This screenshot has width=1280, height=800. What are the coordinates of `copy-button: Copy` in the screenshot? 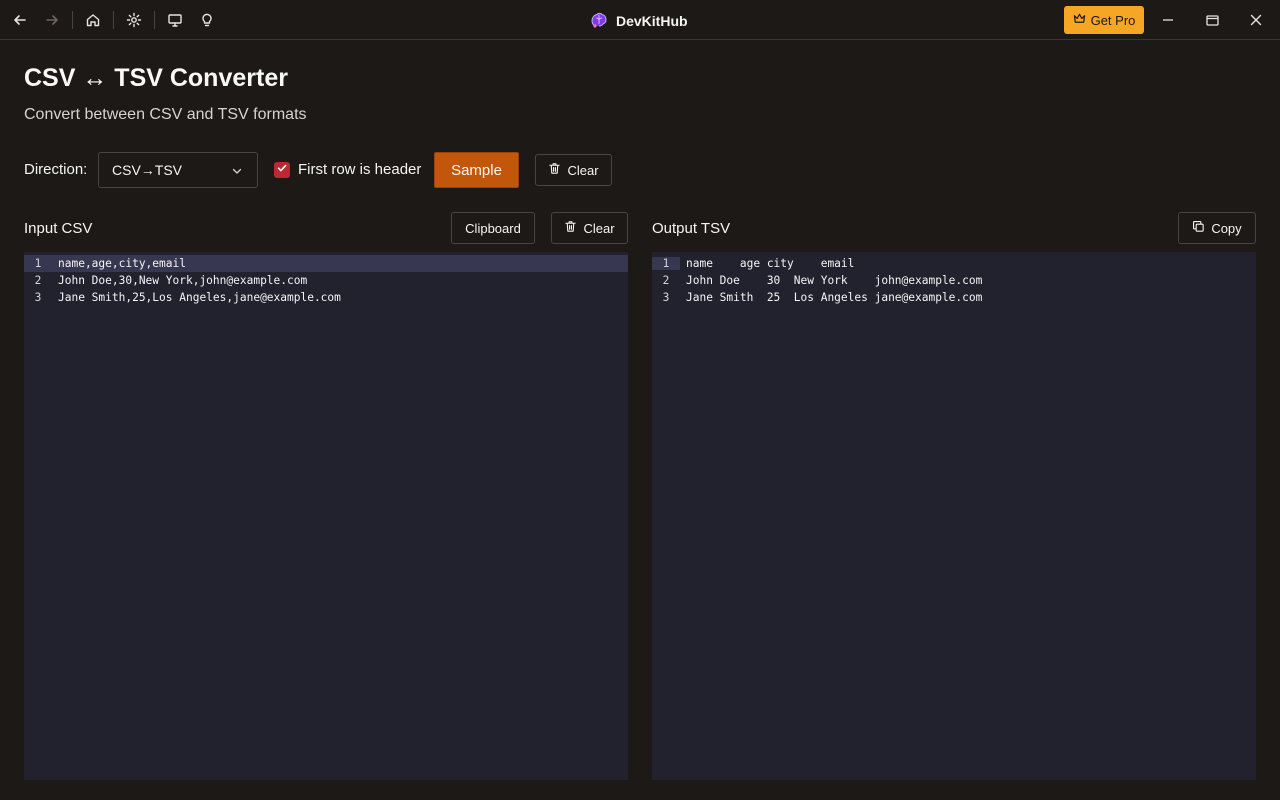 It's located at (1217, 228).